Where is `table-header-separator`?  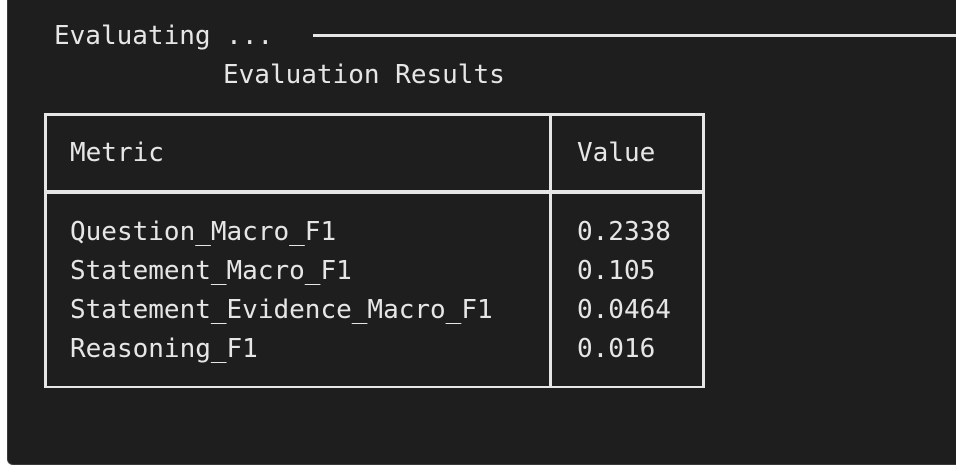 table-header-separator is located at coordinates (374, 192).